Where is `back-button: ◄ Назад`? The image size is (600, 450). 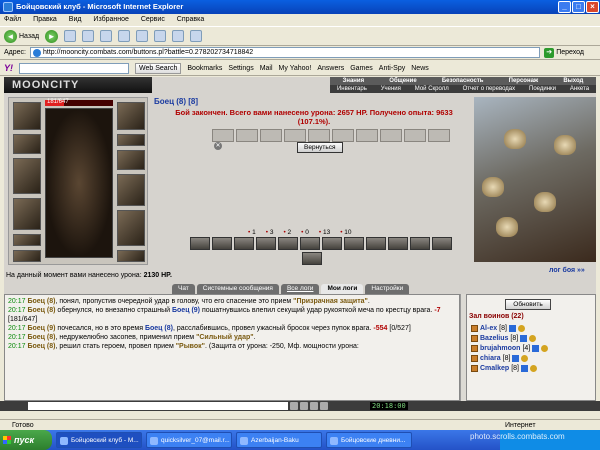 back-button: ◄ Назад is located at coordinates (21, 36).